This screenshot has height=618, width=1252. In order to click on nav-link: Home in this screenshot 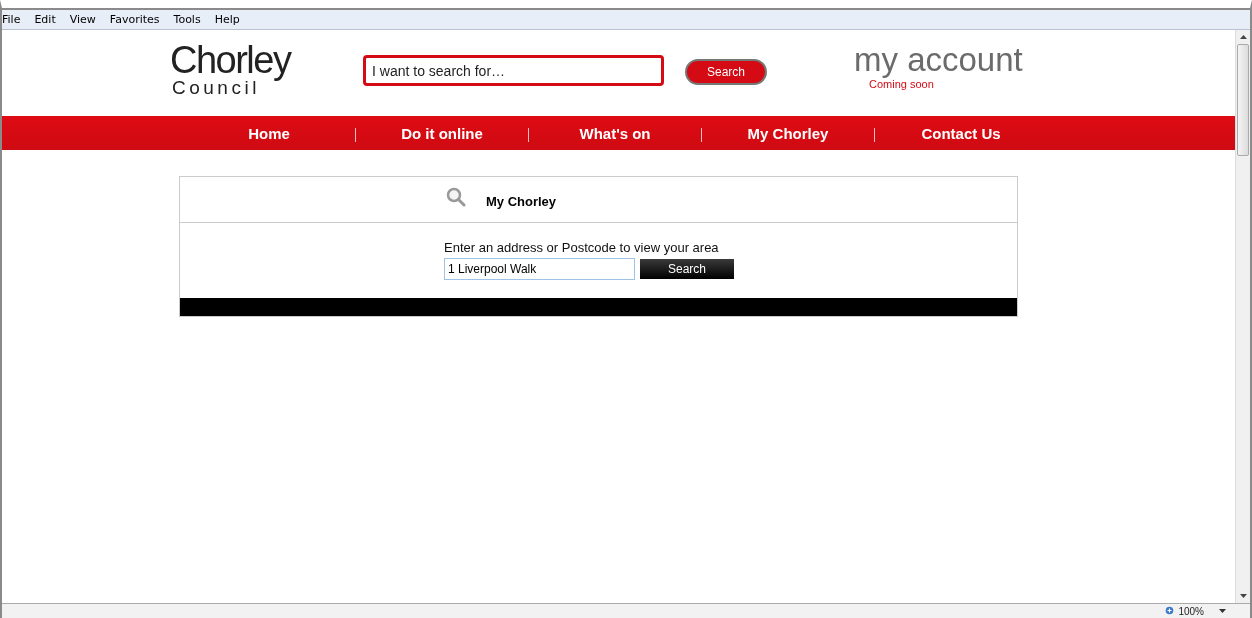, I will do `click(269, 133)`.